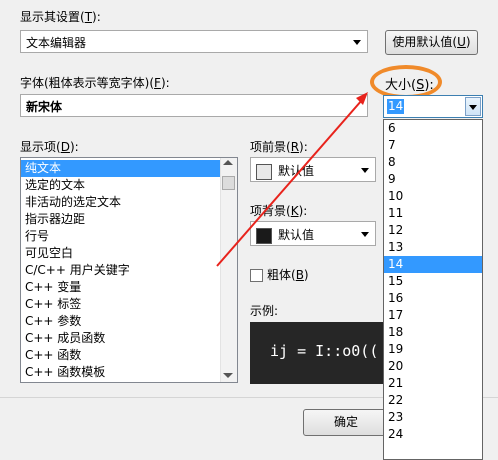  Describe the element at coordinates (433, 400) in the screenshot. I see `size-option: 22` at that location.